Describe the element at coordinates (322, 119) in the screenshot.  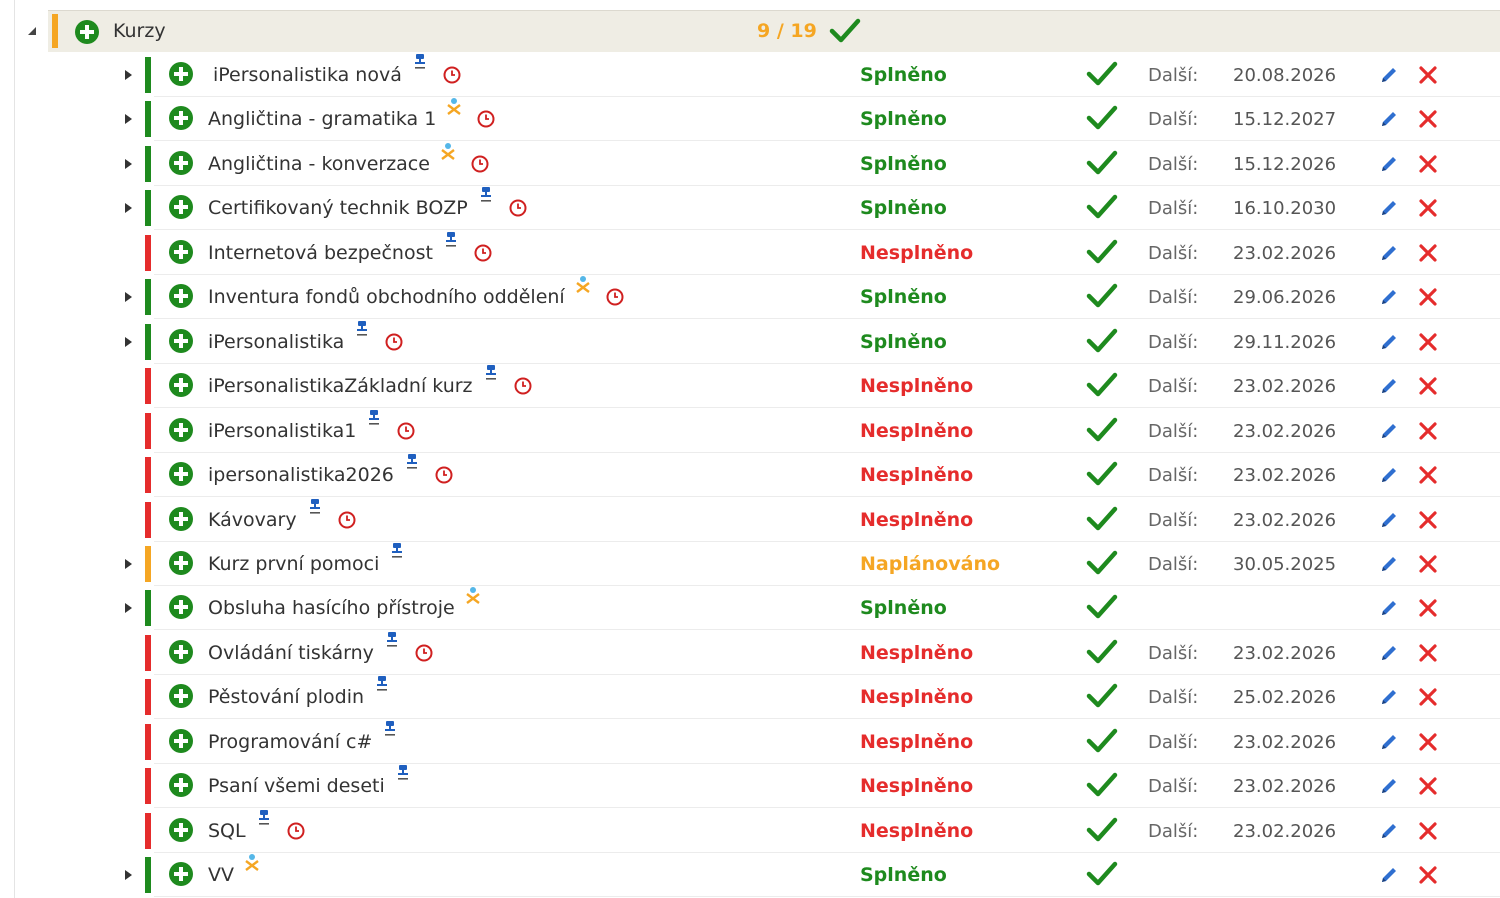
I see `course-name: Angličtina - gramatika 1` at that location.